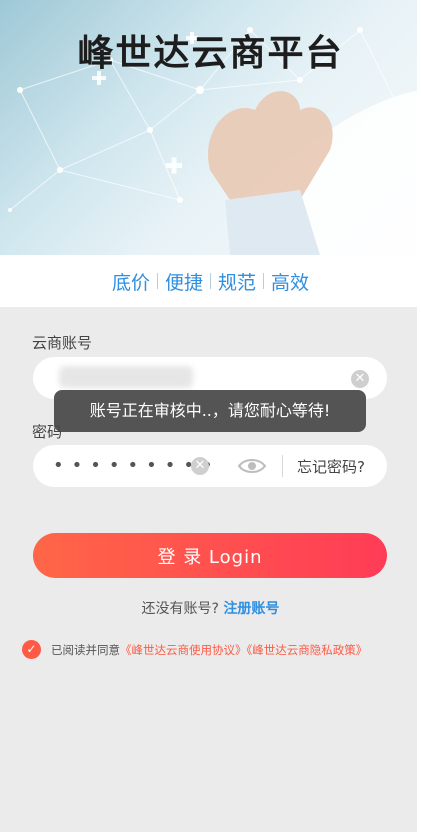  What do you see at coordinates (251, 609) in the screenshot?
I see `register-link: 注册账号` at bounding box center [251, 609].